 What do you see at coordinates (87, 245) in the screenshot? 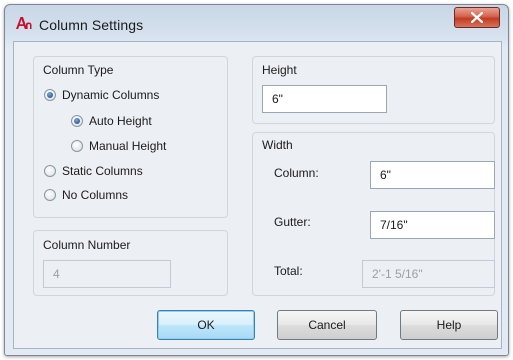
I see `column-number-title: Column Number` at bounding box center [87, 245].